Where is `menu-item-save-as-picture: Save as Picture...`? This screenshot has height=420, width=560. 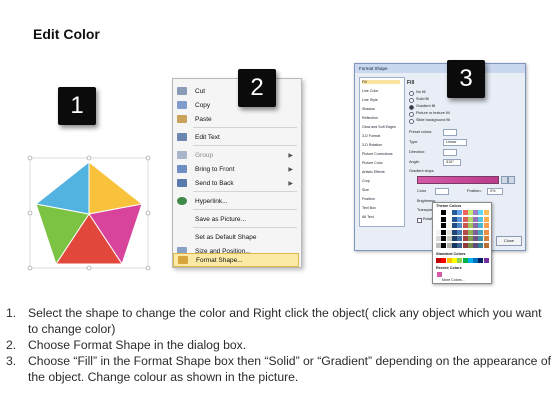 menu-item-save-as-picture: Save as Picture... is located at coordinates (236, 219).